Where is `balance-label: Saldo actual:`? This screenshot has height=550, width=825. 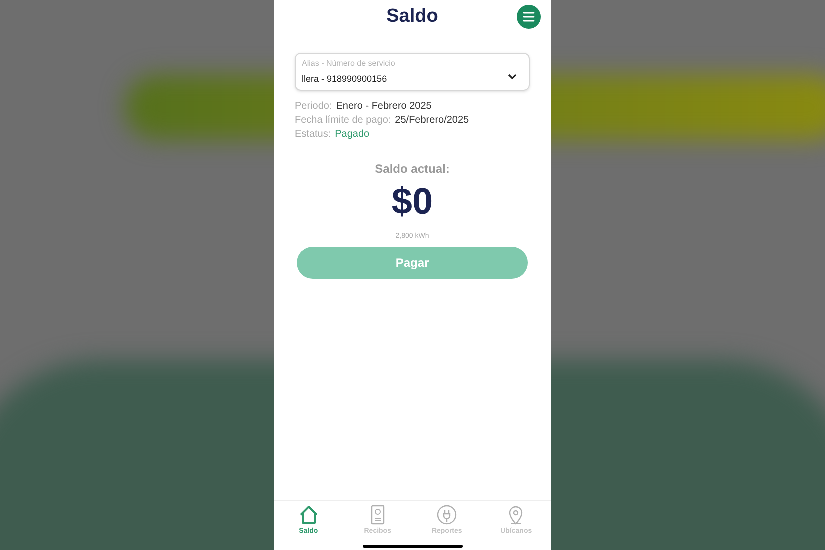 balance-label: Saldo actual: is located at coordinates (412, 169).